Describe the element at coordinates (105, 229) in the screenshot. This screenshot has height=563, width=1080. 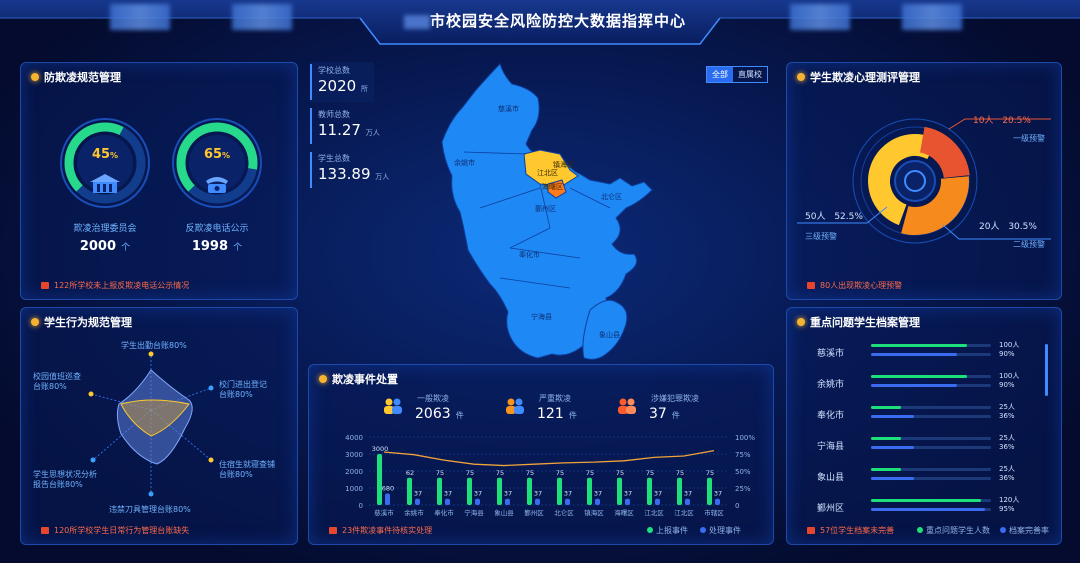
I see `gauge-label-1: 欺凌治理委员会` at that location.